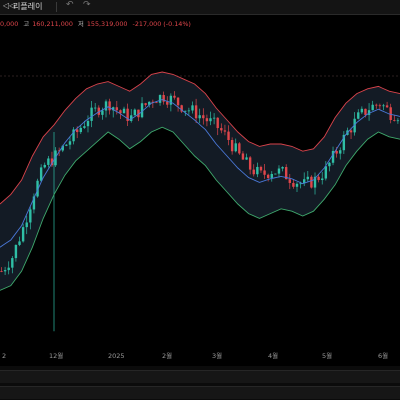 This screenshot has width=400, height=400. Describe the element at coordinates (167, 355) in the screenshot. I see `x-tick-label: 2월` at that location.